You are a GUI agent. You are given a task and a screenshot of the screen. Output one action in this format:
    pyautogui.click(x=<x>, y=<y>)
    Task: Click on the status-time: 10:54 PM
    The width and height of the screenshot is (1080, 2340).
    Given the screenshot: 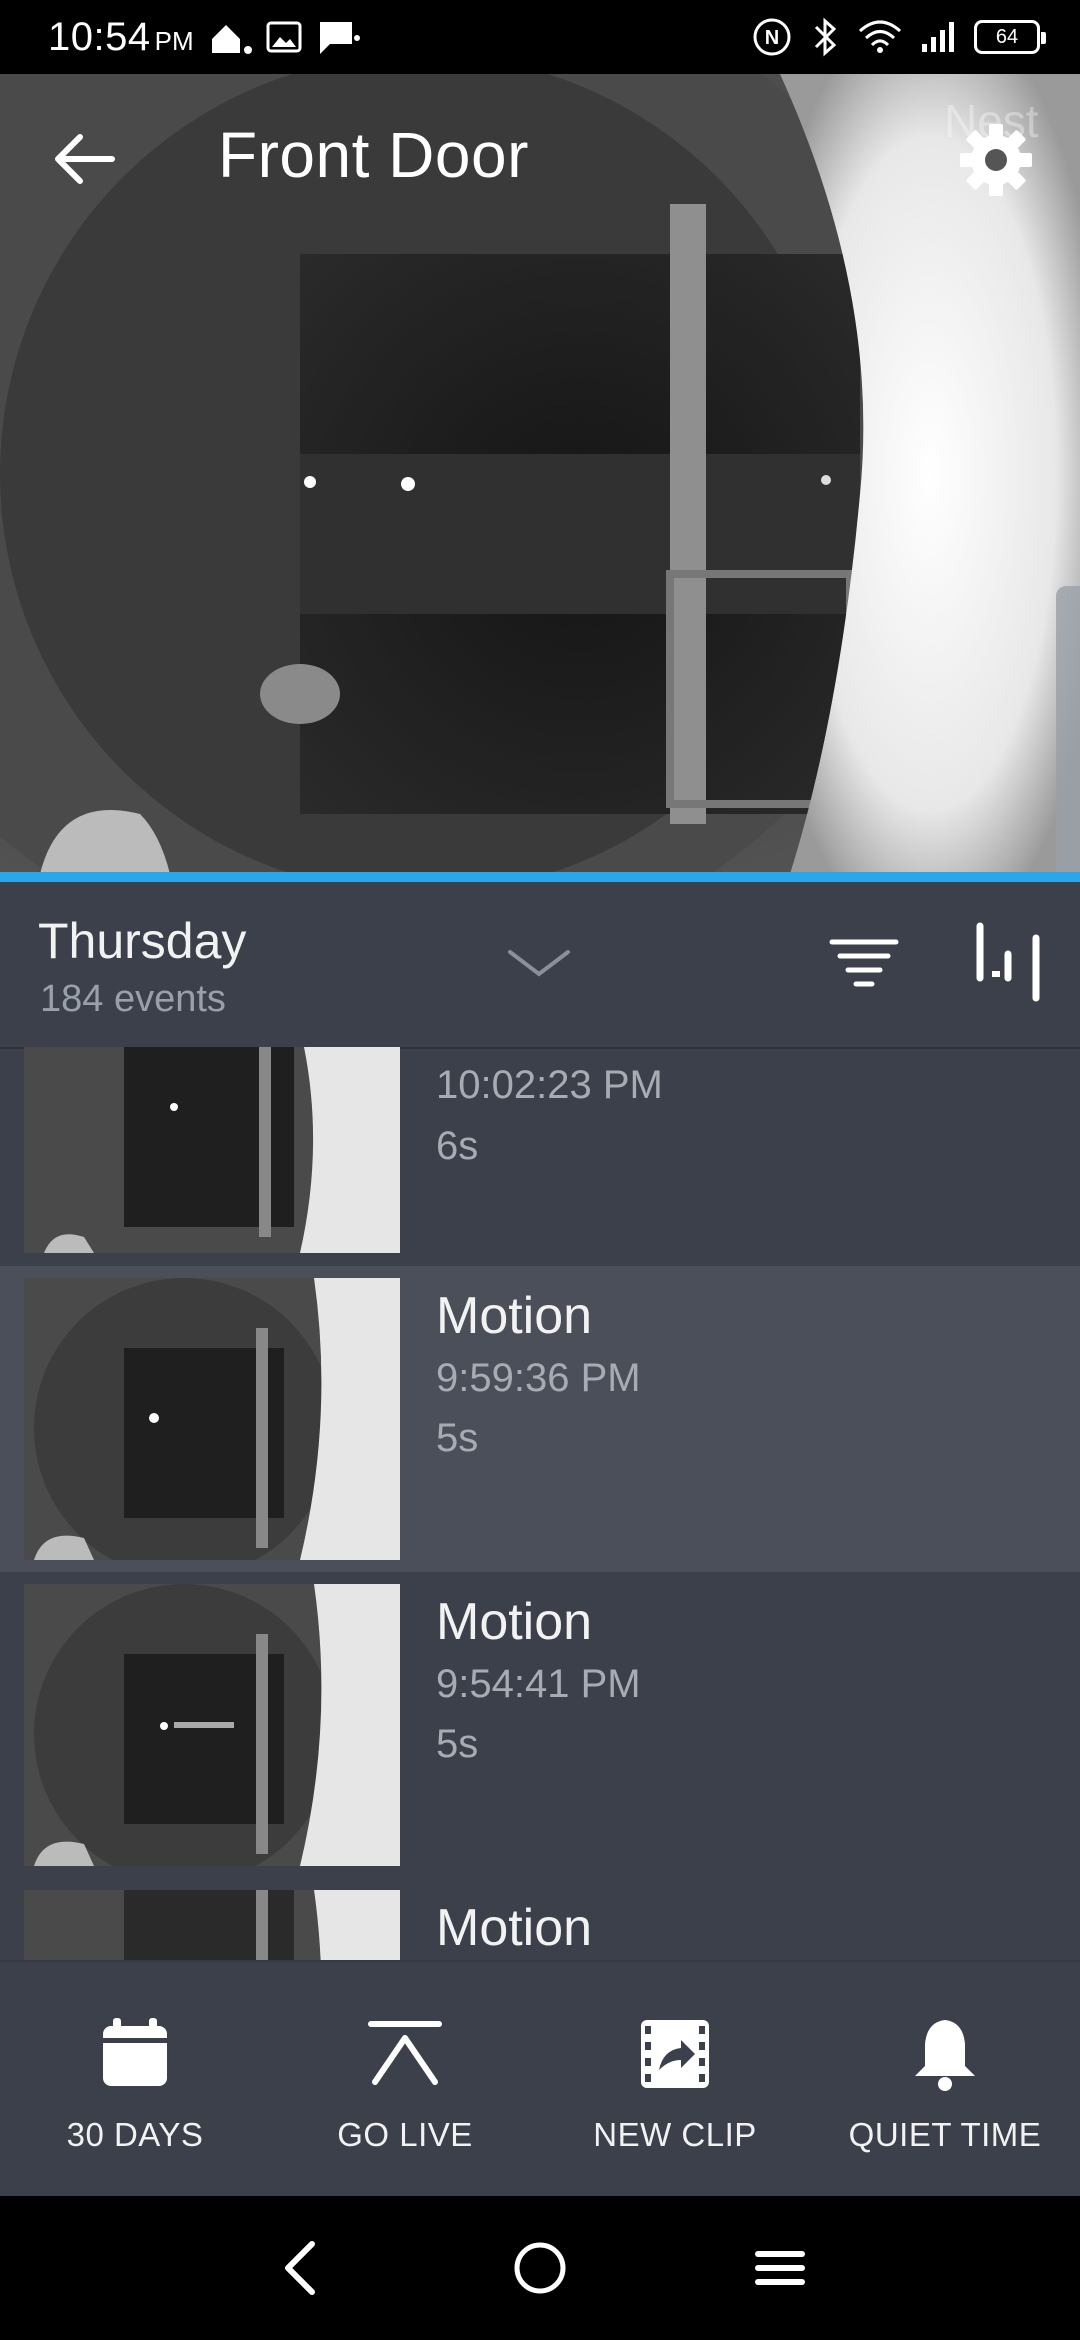 What is the action you would take?
    pyautogui.click(x=121, y=36)
    